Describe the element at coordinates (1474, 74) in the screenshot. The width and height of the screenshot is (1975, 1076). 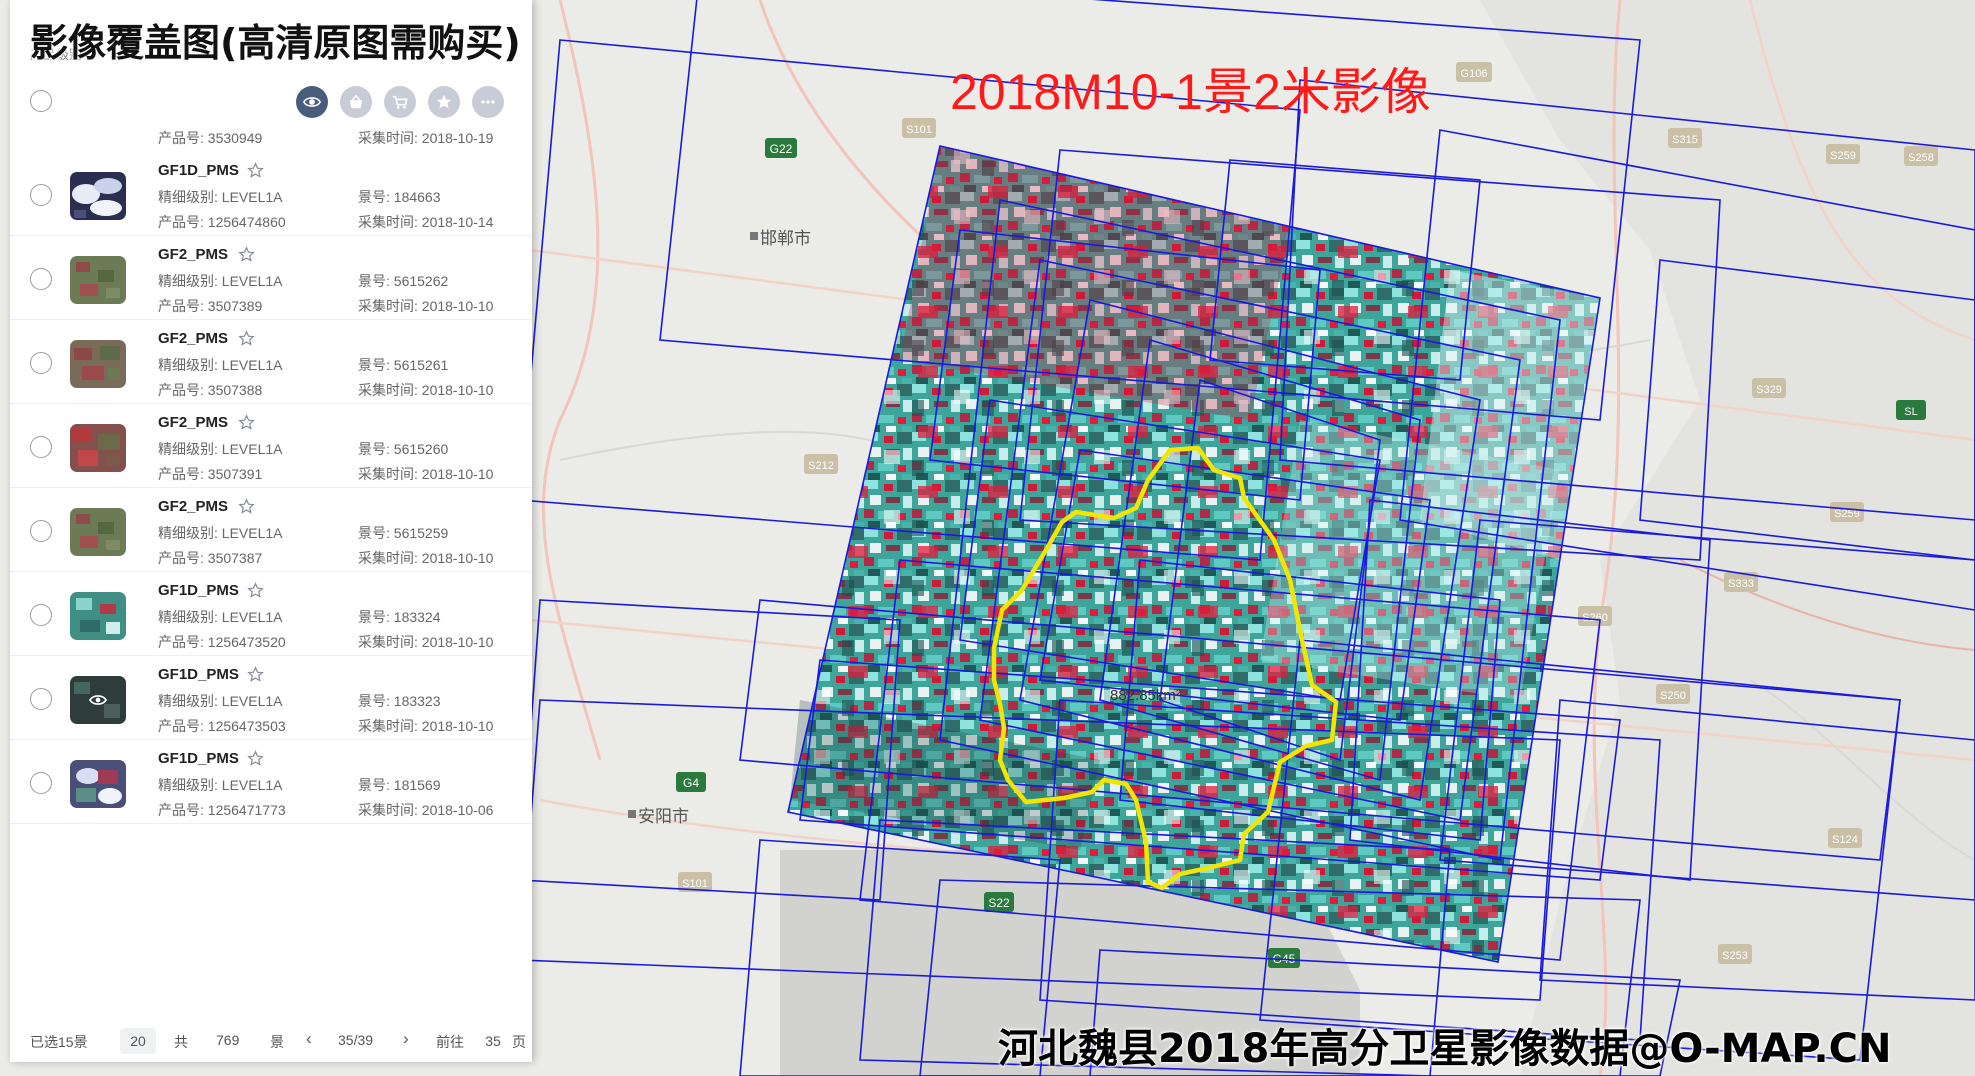
I see `svg-text: G106` at that location.